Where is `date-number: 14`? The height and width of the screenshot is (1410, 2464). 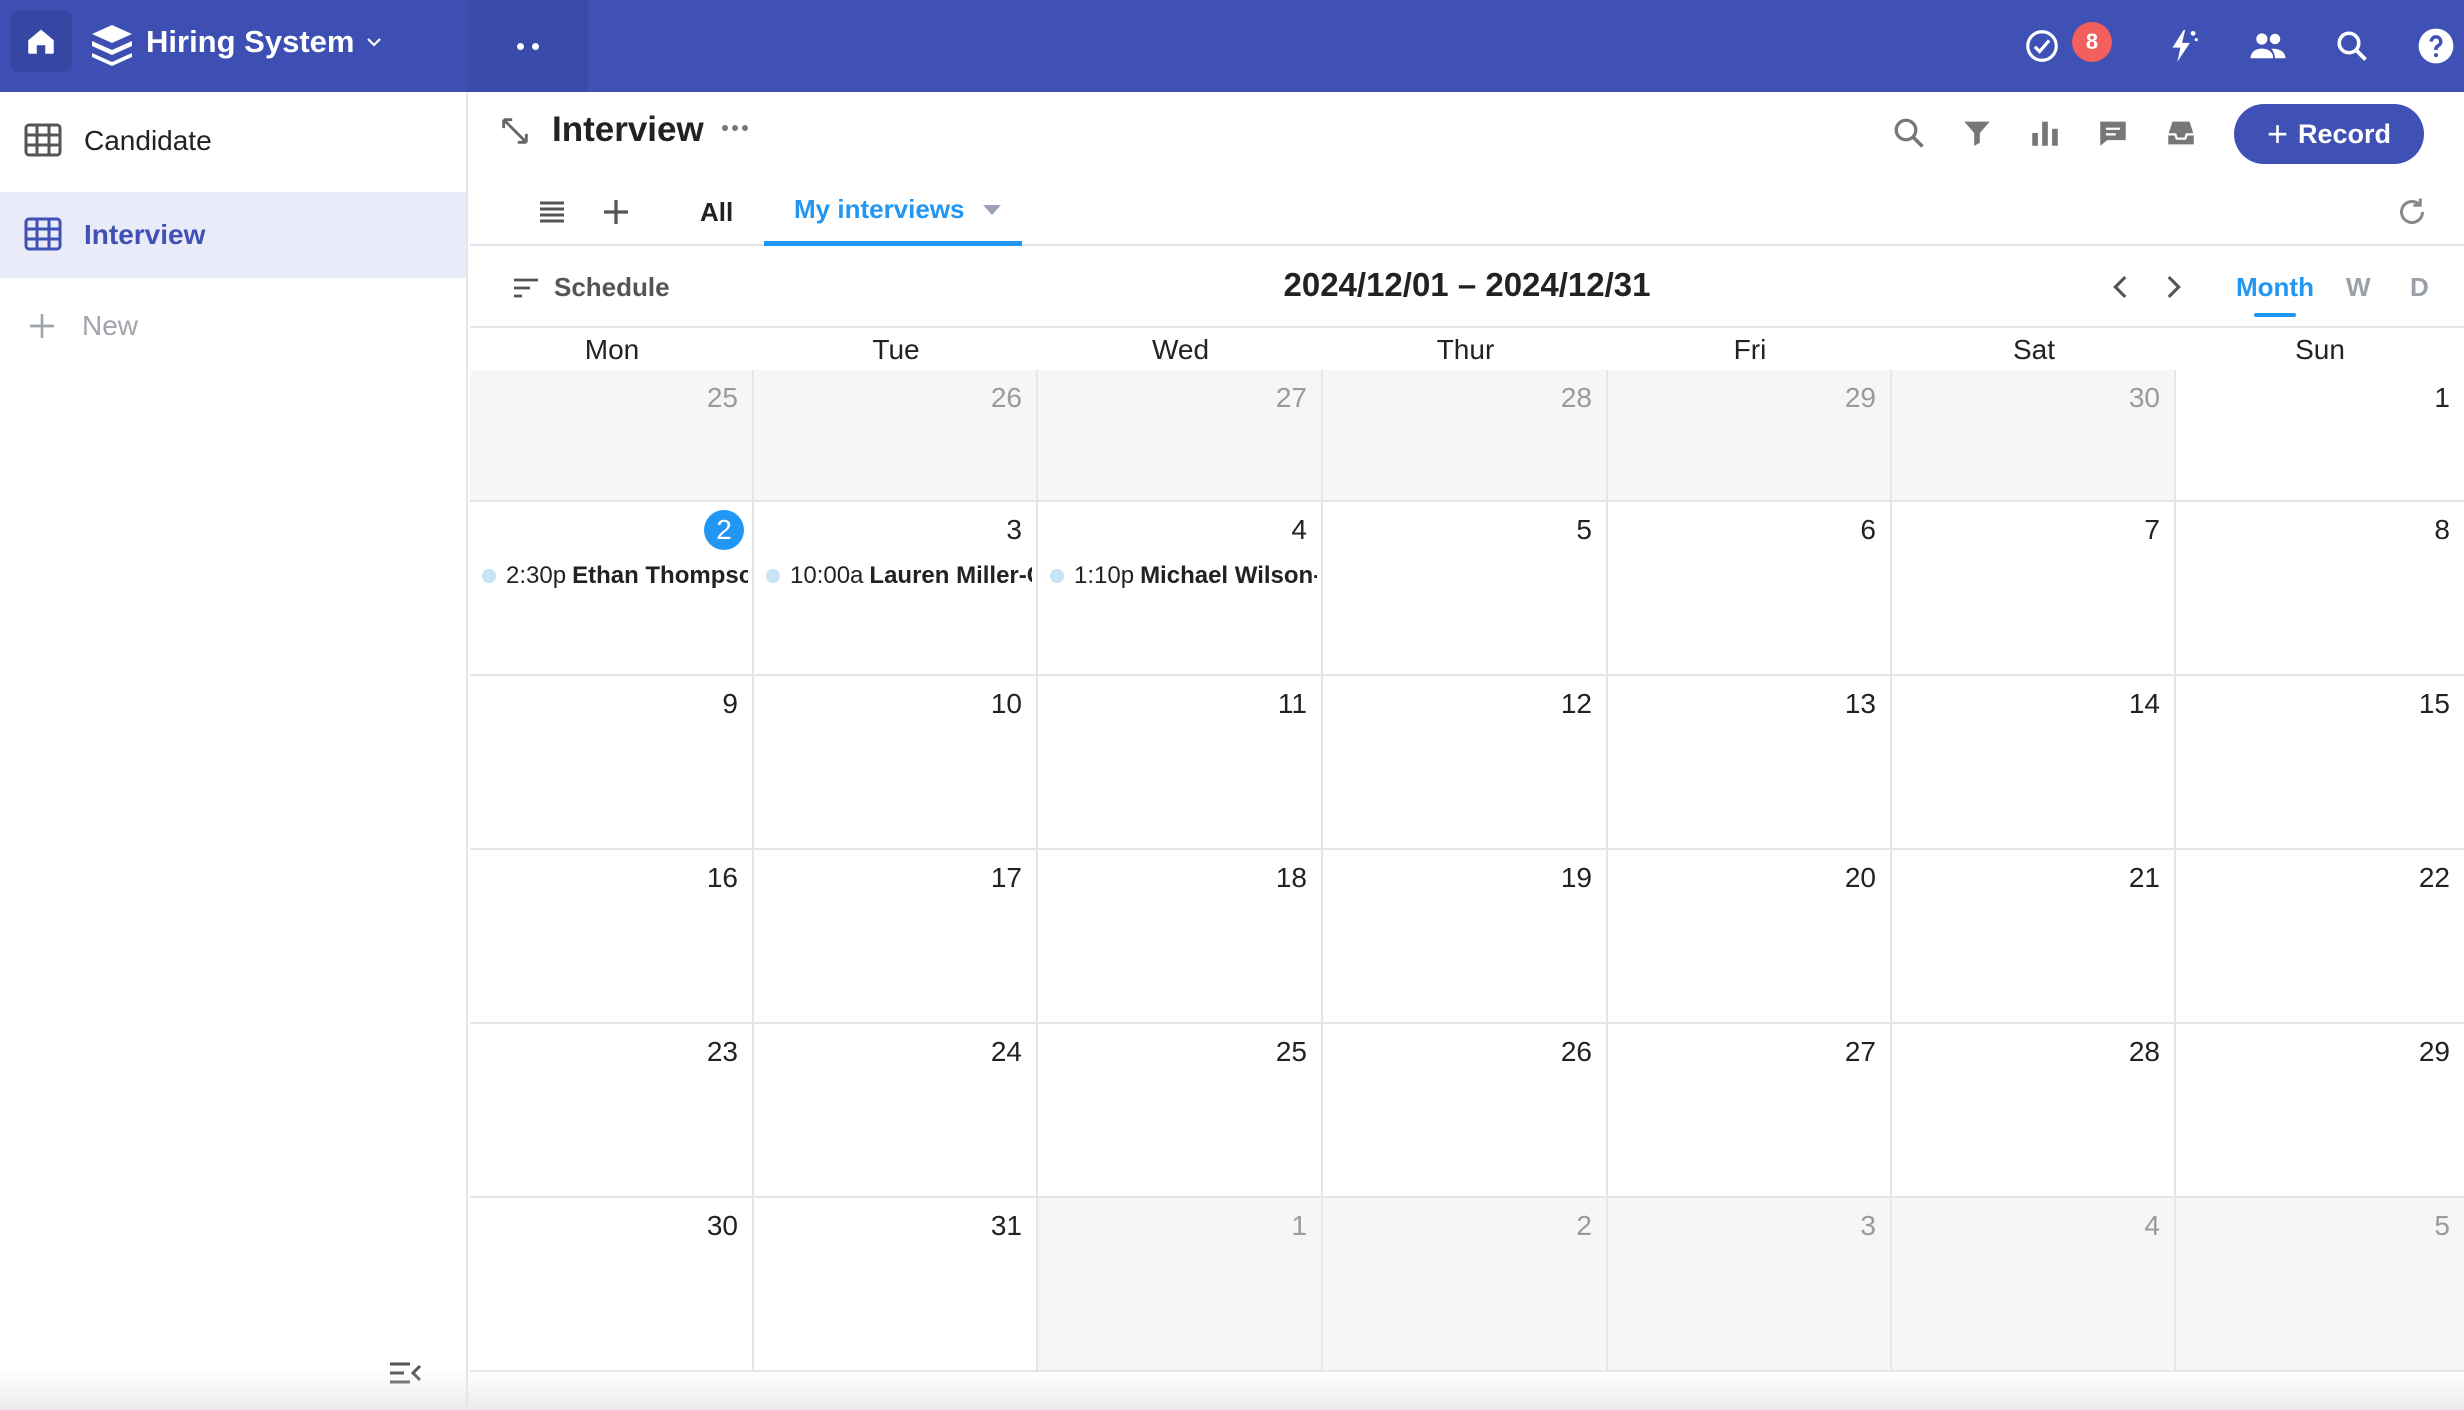
date-number: 14 is located at coordinates (2144, 703).